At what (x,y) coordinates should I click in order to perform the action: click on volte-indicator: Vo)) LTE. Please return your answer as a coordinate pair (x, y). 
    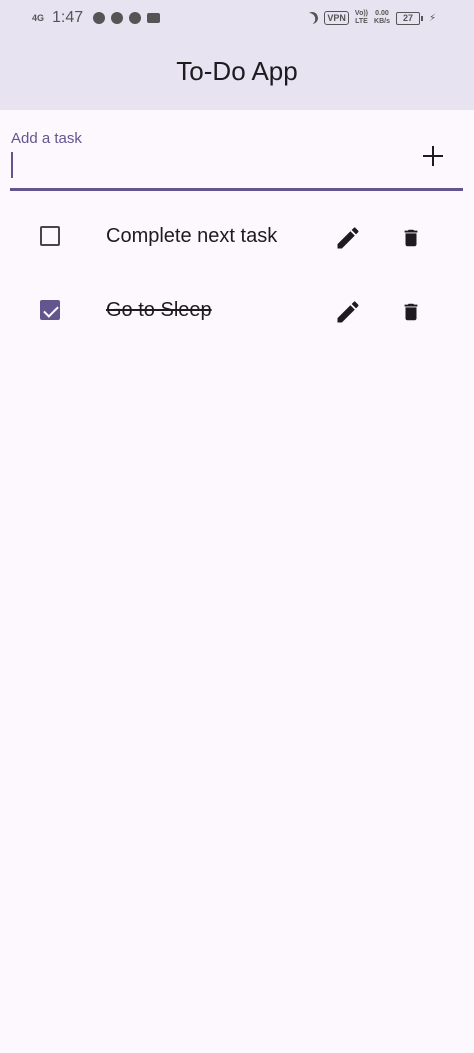
    Looking at the image, I should click on (361, 18).